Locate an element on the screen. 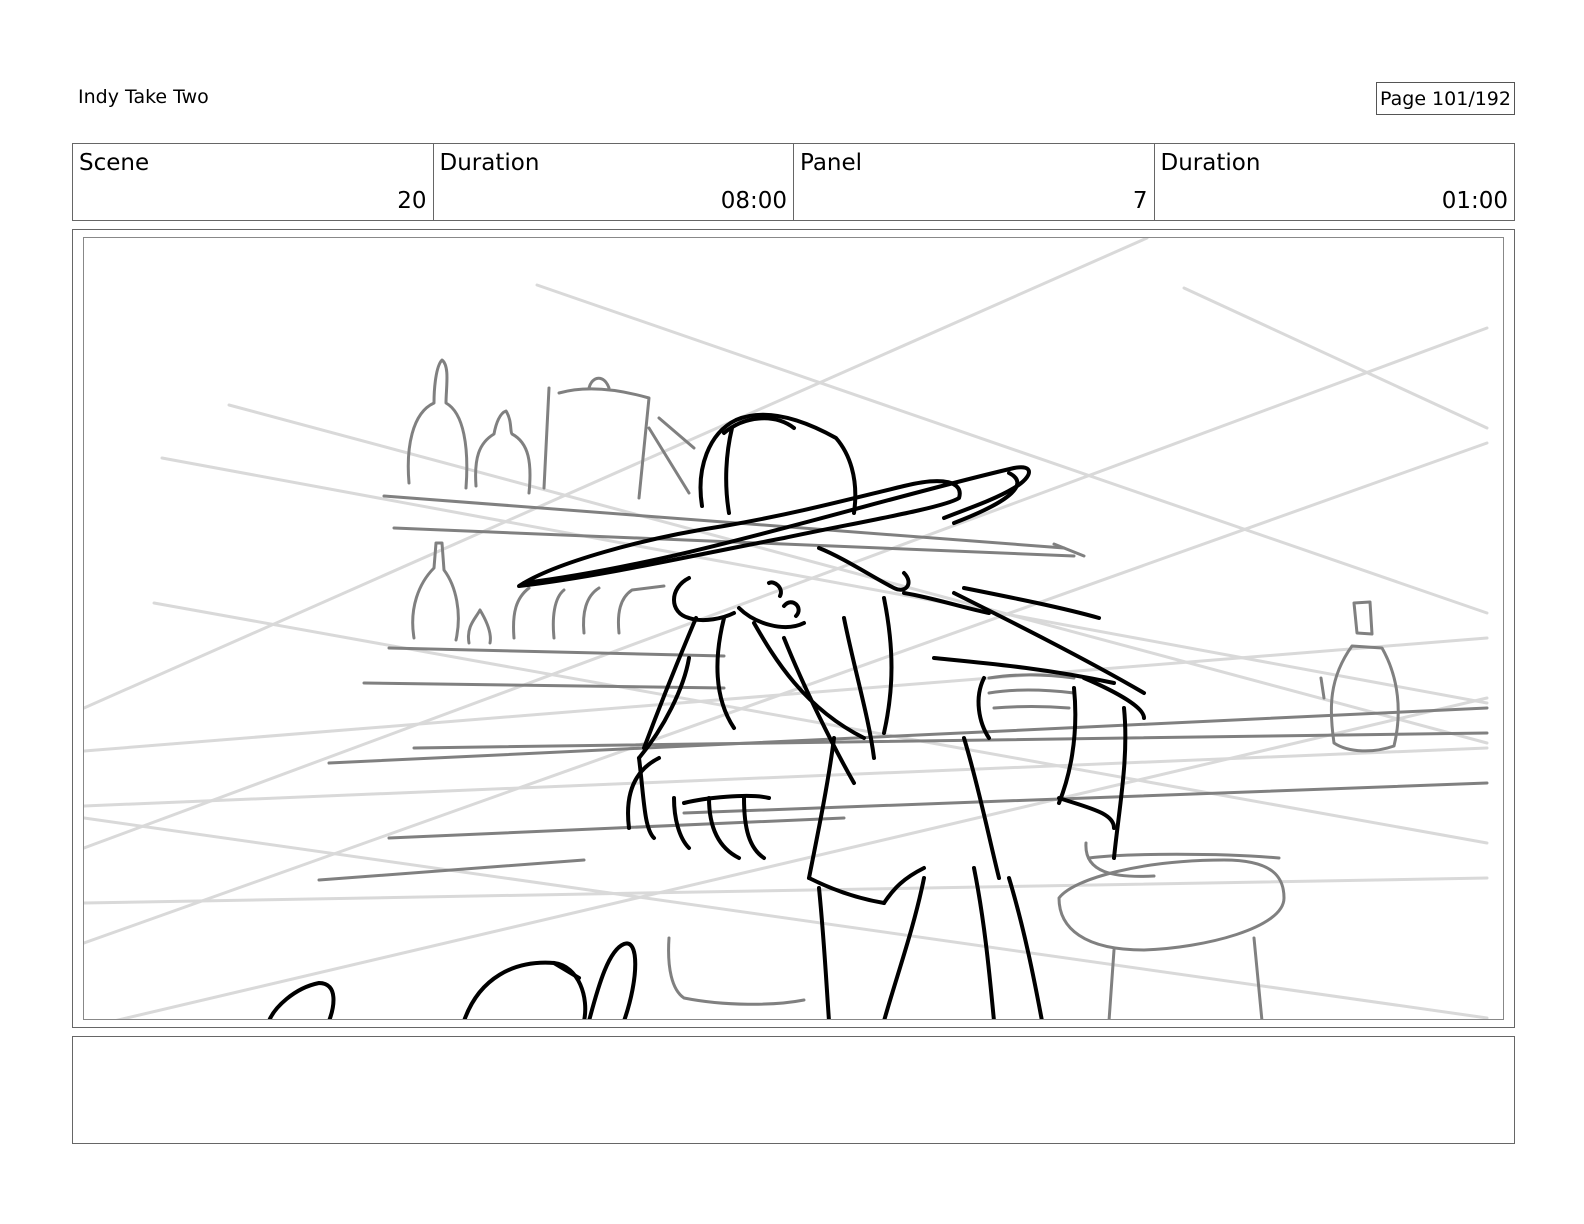  scene-duration-cell: Duration 08:00 is located at coordinates (614, 182).